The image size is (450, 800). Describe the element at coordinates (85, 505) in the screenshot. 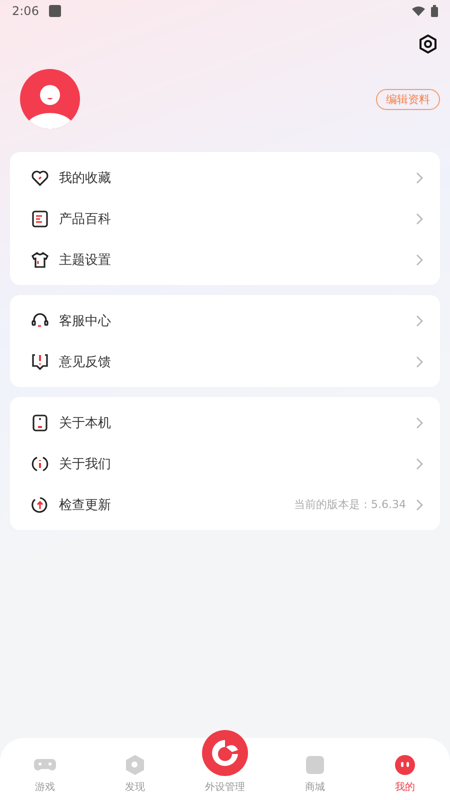

I see `menu-label: 检查更新` at that location.